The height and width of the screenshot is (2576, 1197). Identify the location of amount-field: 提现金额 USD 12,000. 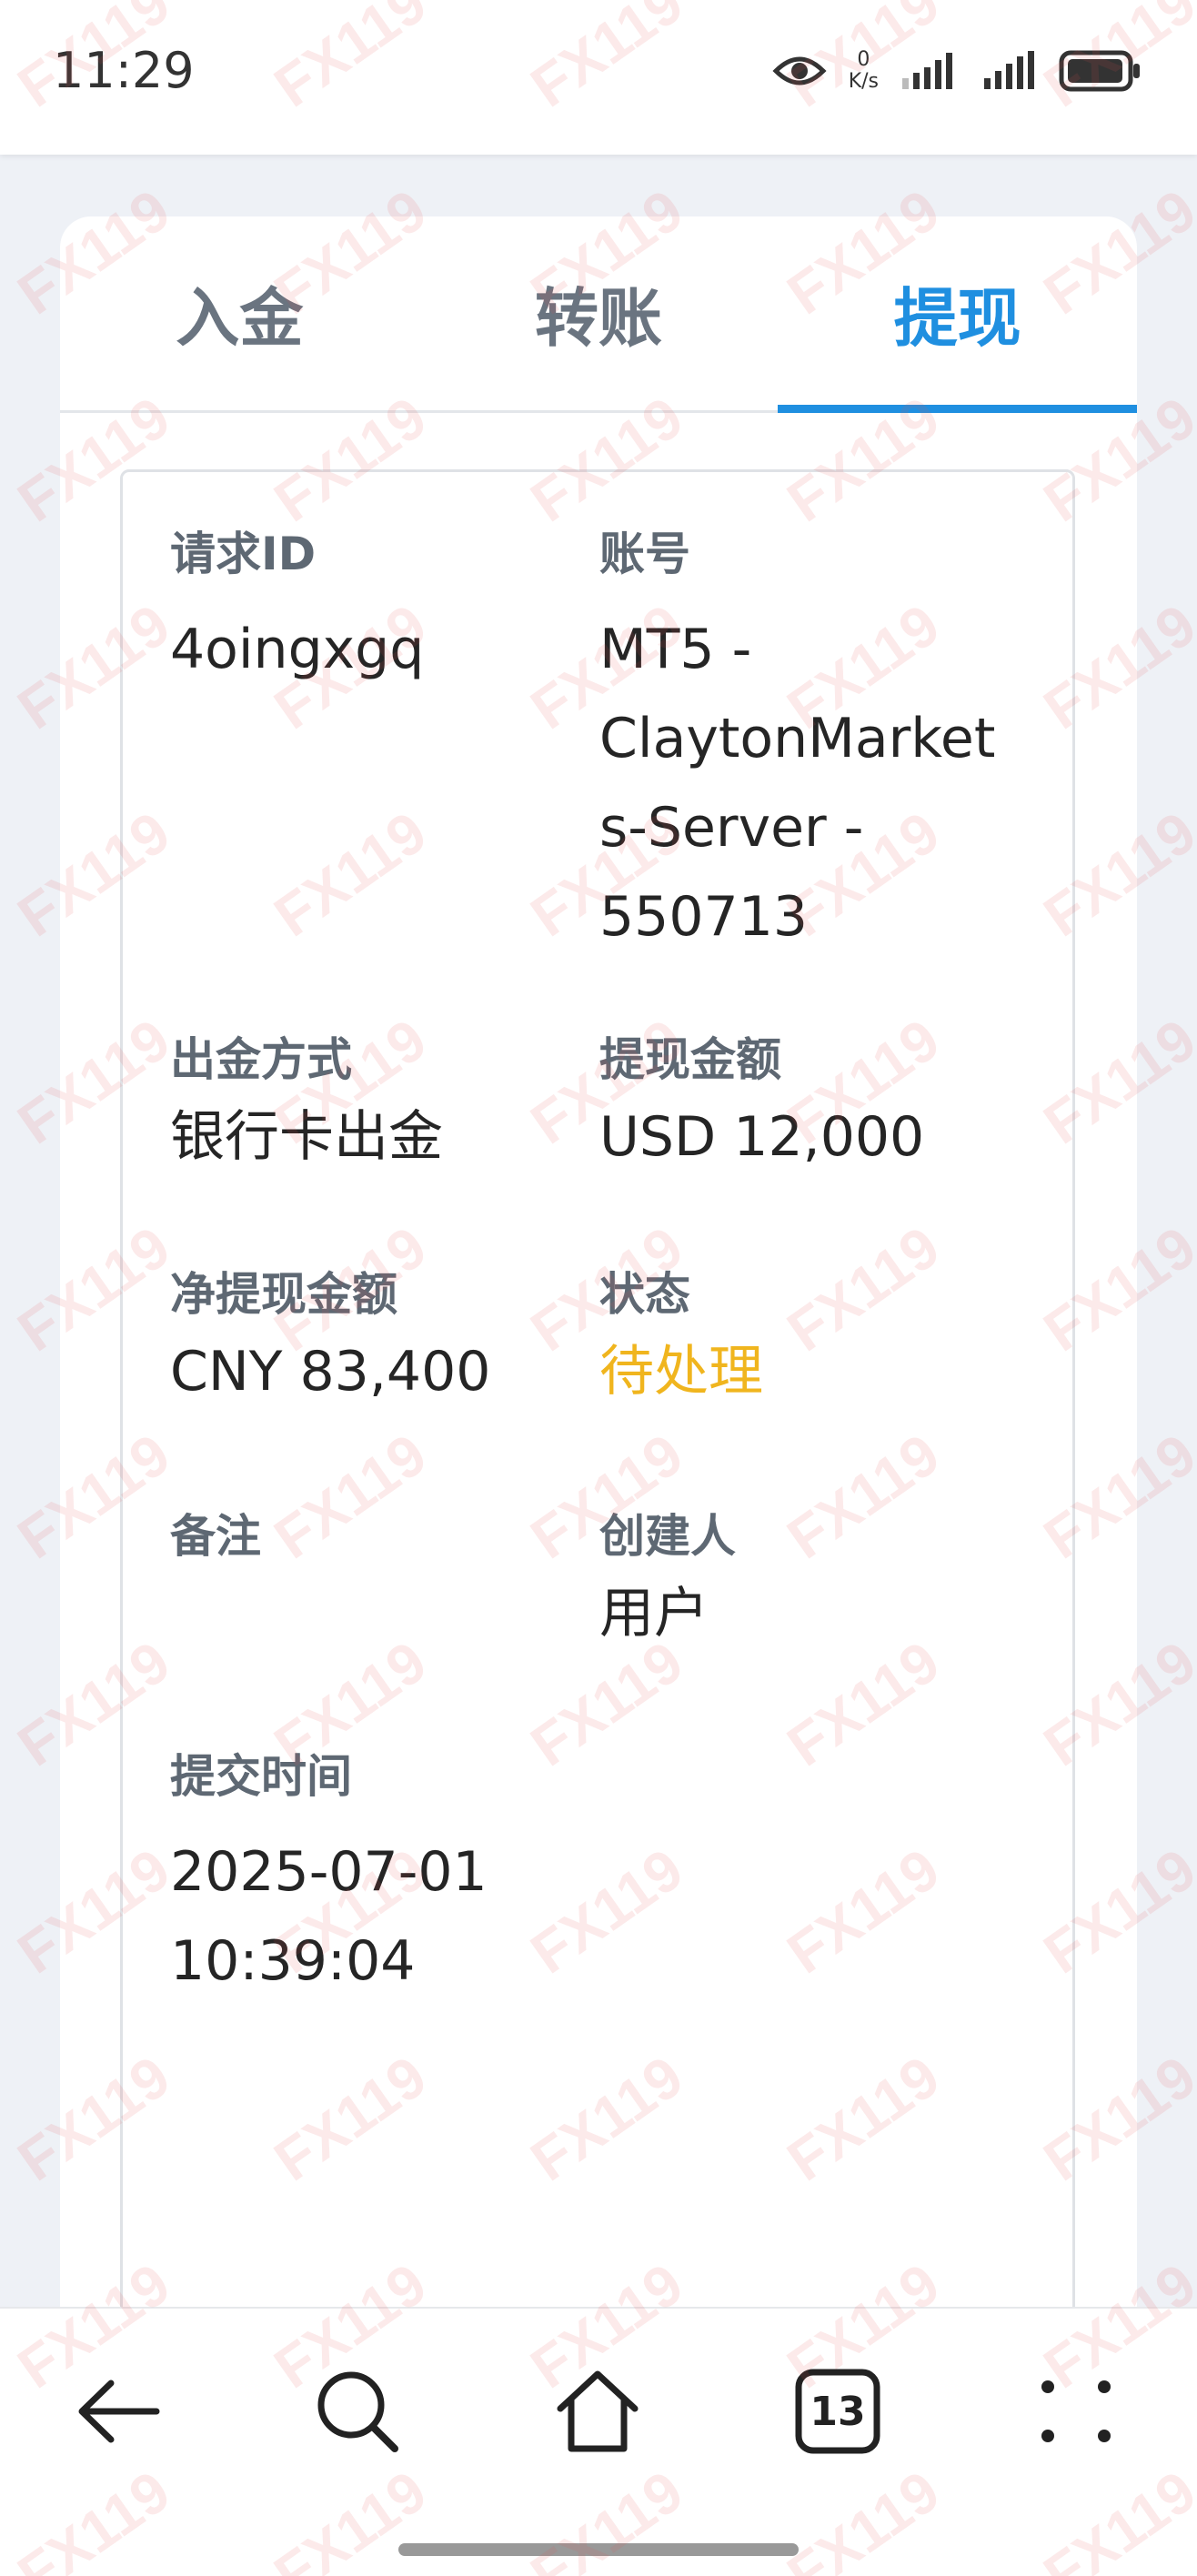
(808, 1107).